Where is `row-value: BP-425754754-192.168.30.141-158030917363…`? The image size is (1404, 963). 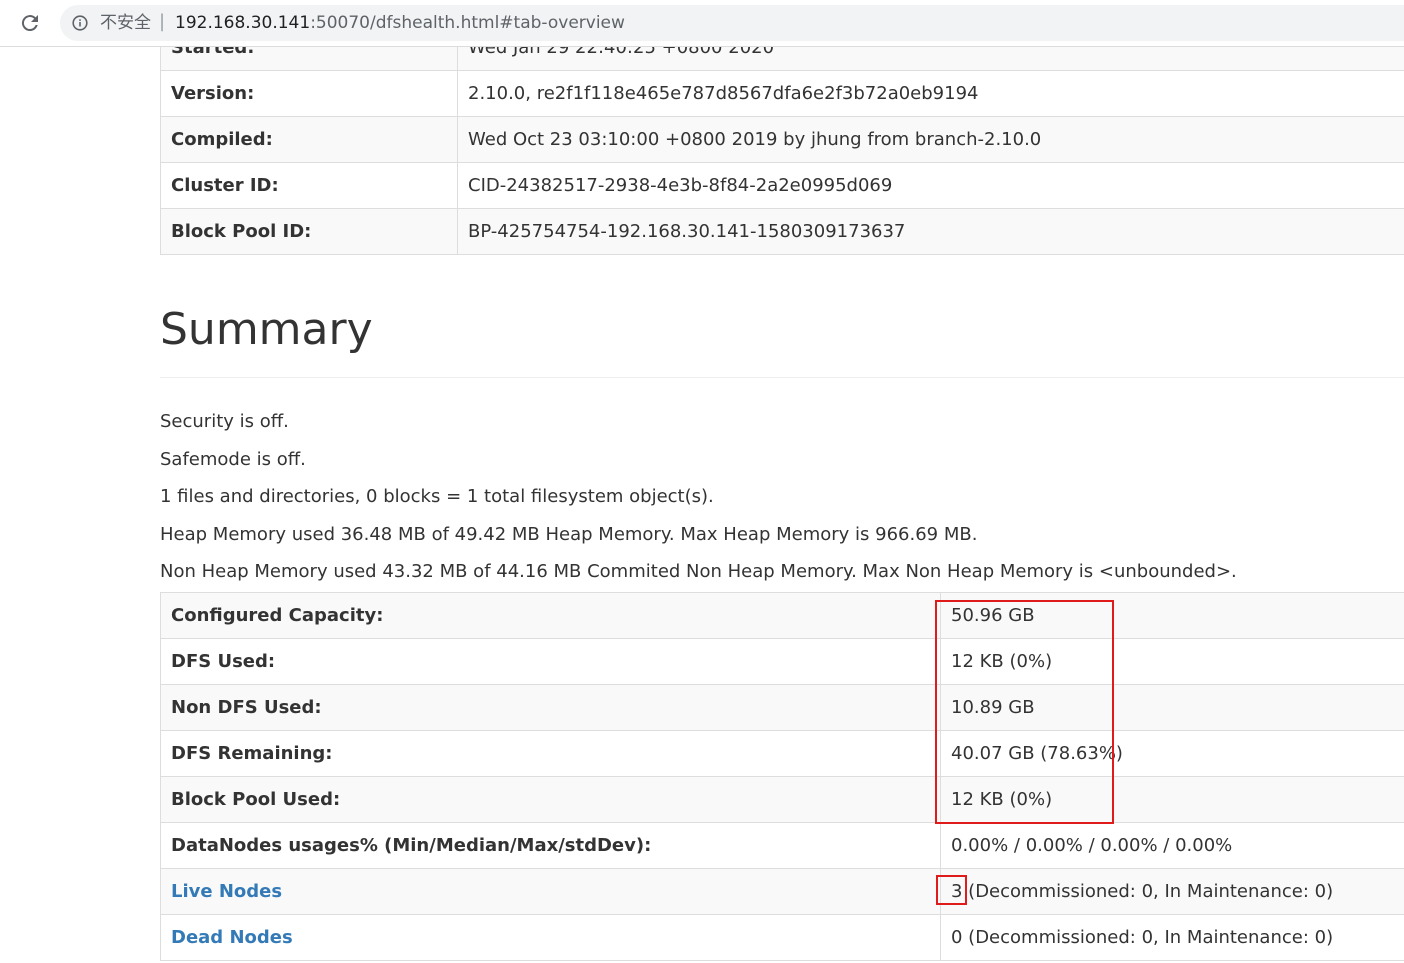
row-value: BP-425754754-192.168.30.141-158030917363… is located at coordinates (930, 231).